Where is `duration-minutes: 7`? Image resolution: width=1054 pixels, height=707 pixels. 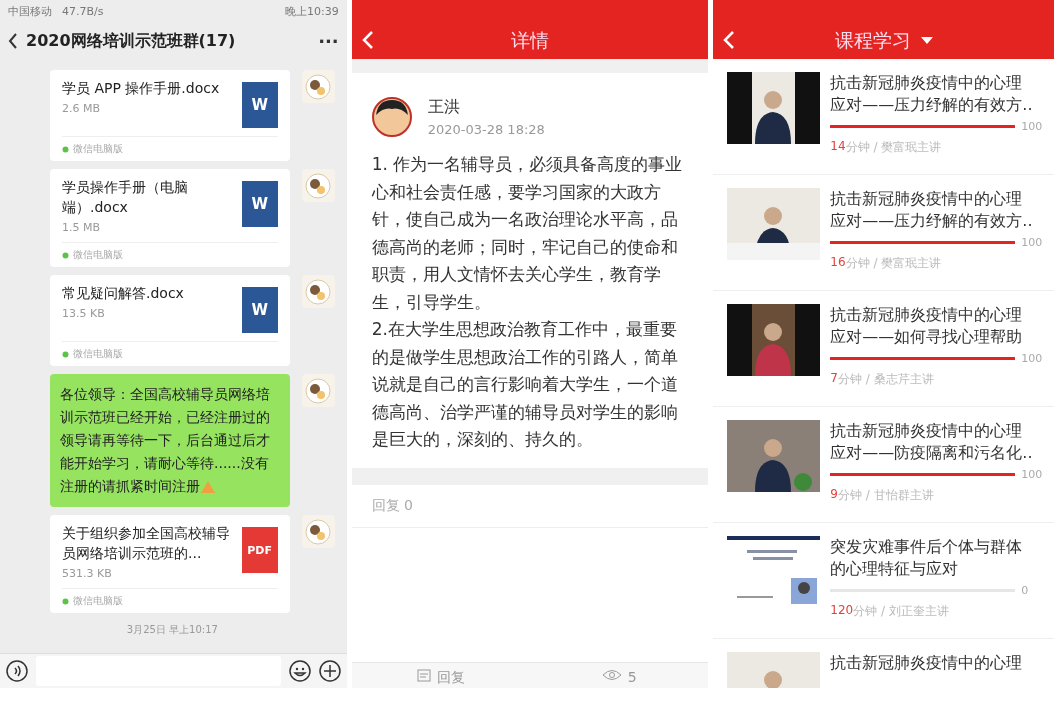
duration-minutes: 7 is located at coordinates (834, 379).